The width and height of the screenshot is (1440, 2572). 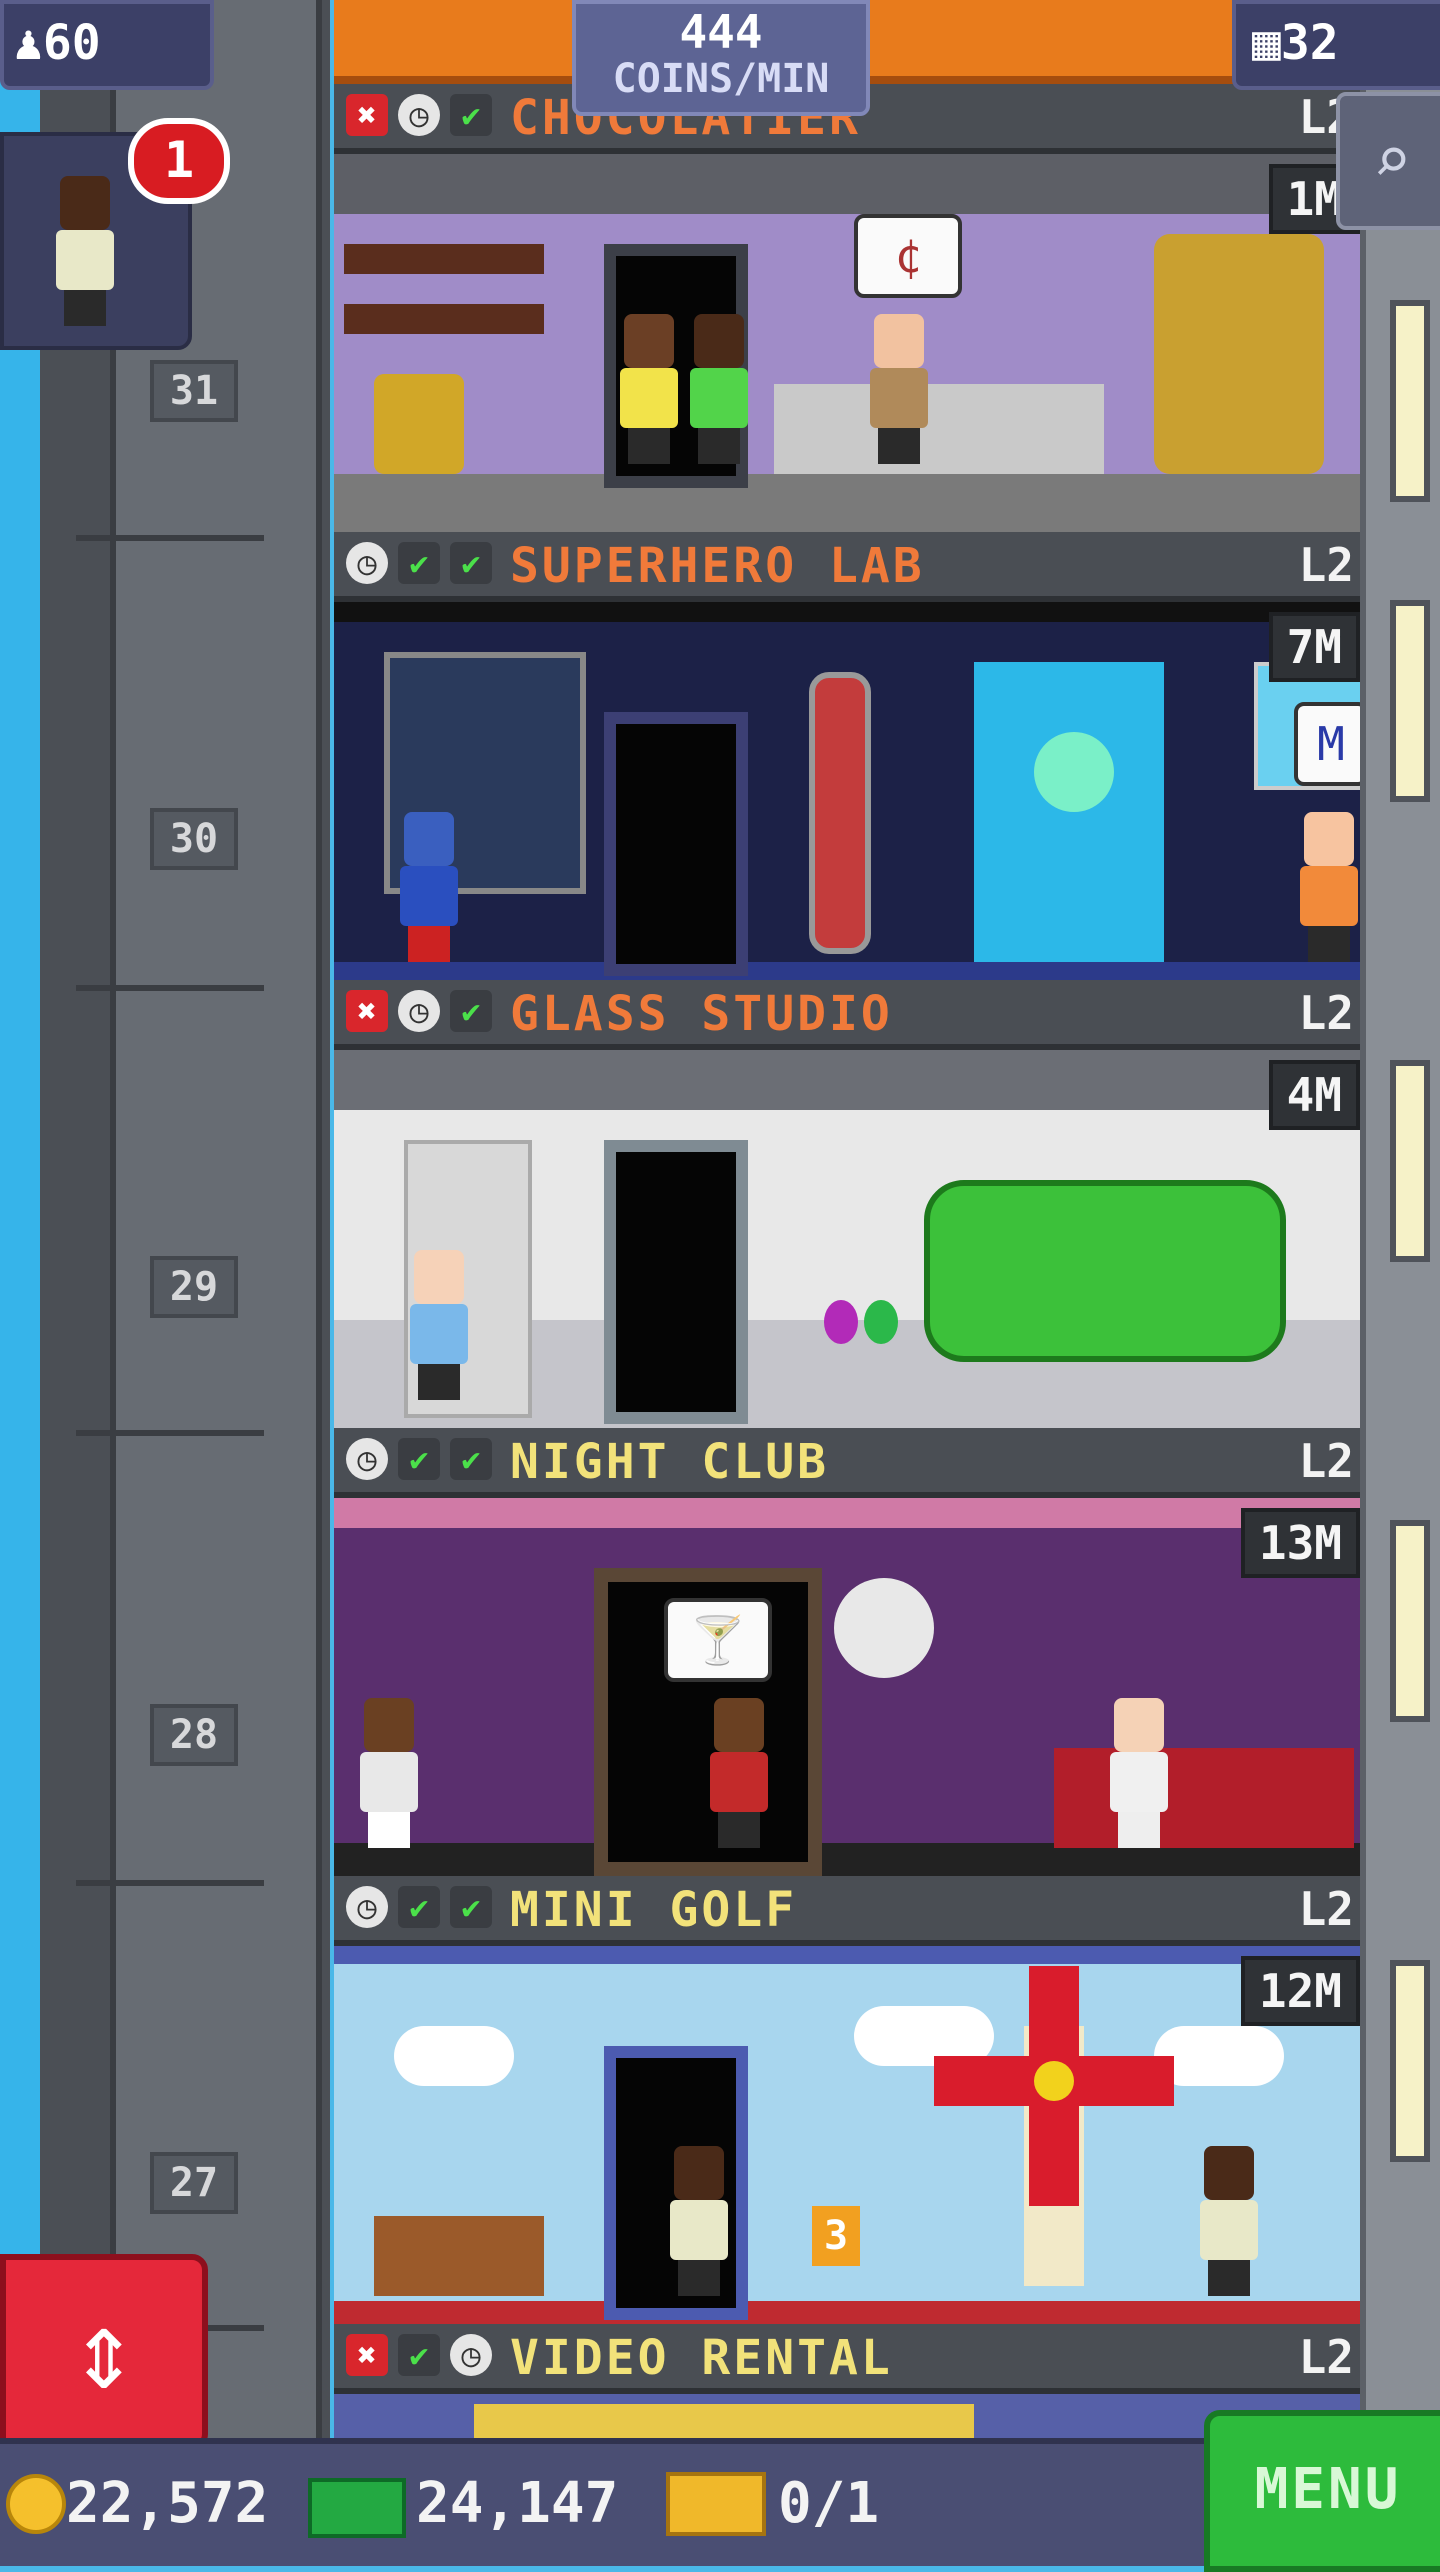 I want to click on floor-name: NIGHT CLUB, so click(x=669, y=1462).